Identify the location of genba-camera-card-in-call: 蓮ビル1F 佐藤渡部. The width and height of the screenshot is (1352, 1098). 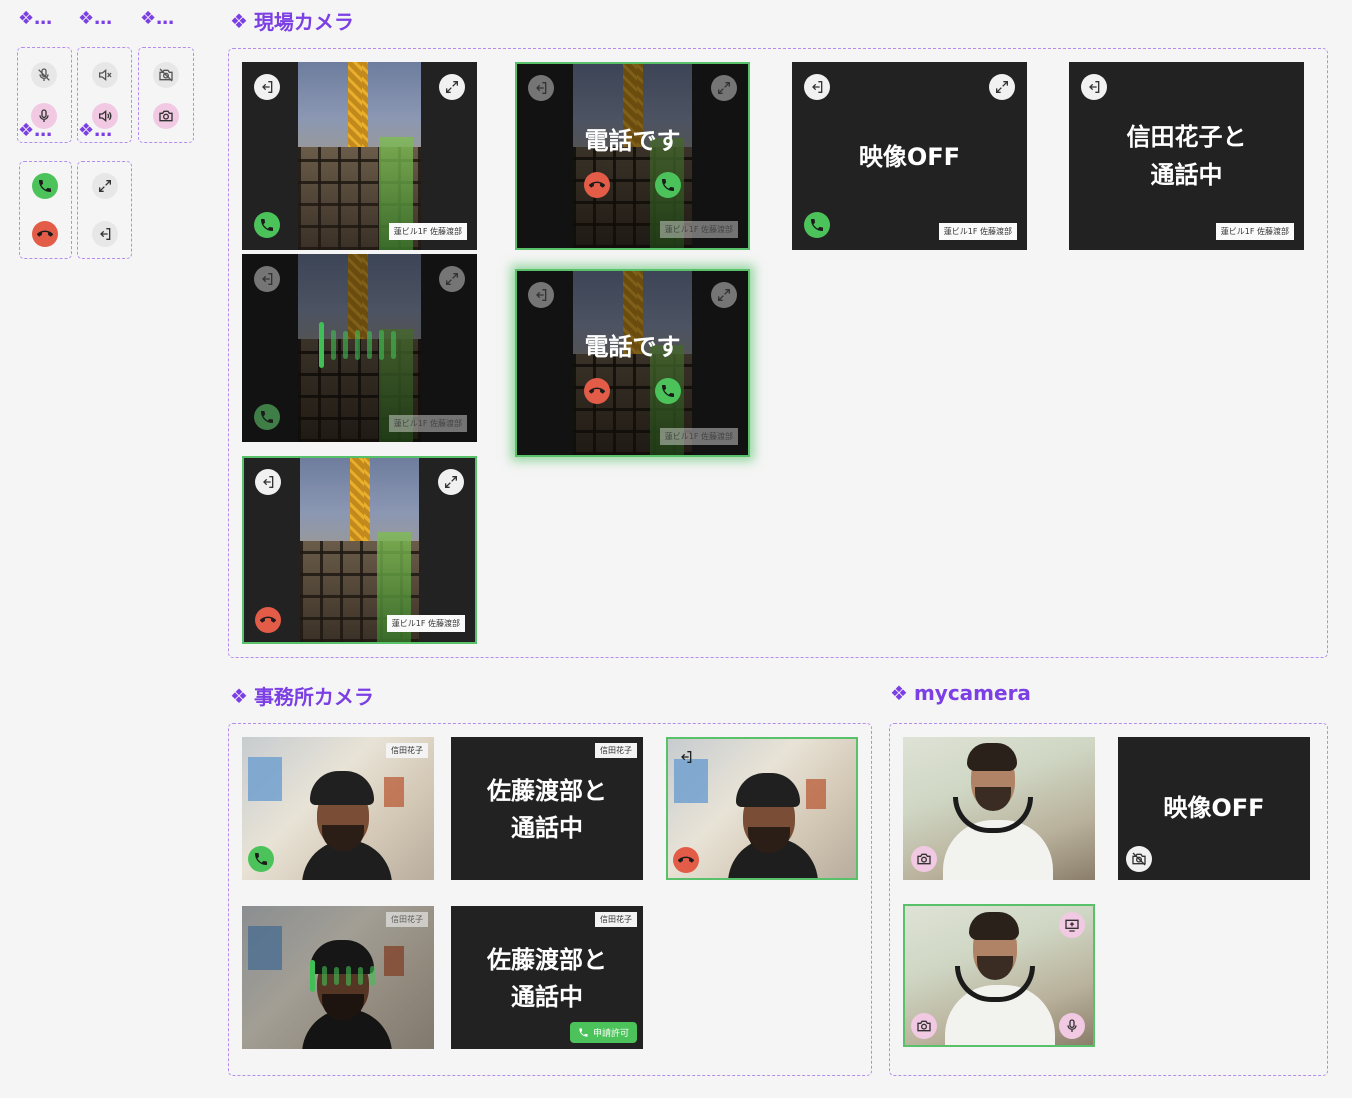
(359, 550).